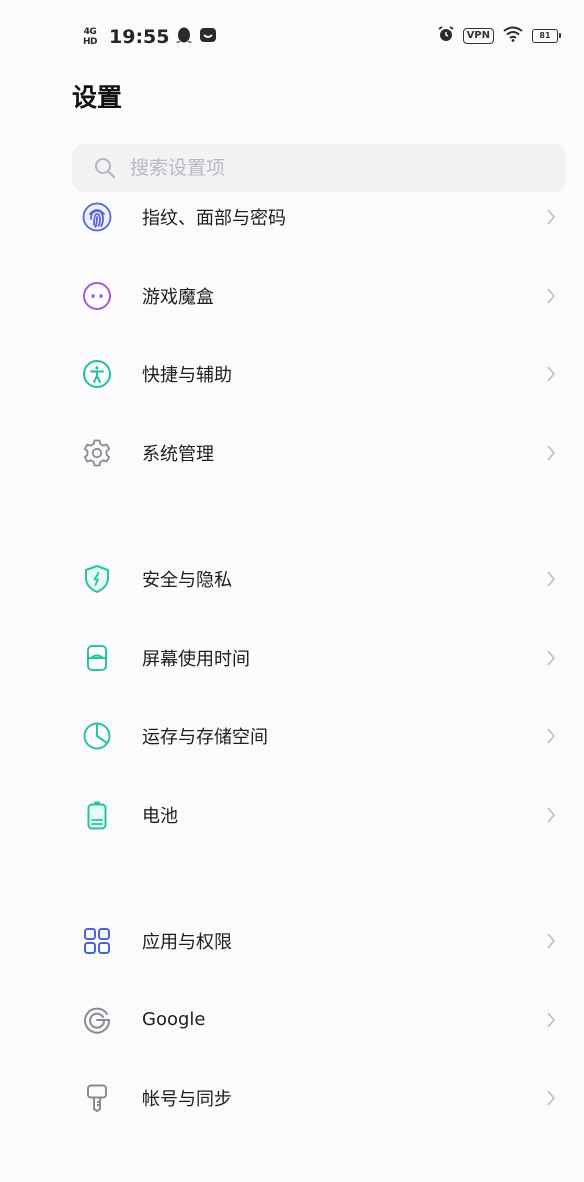 The image size is (584, 1182). What do you see at coordinates (513, 36) in the screenshot?
I see `wifi-icon` at bounding box center [513, 36].